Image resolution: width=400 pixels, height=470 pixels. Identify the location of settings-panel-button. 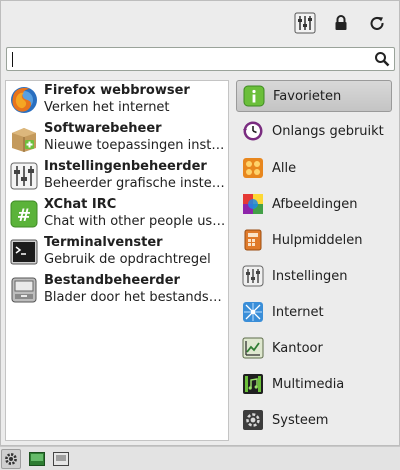
(305, 23).